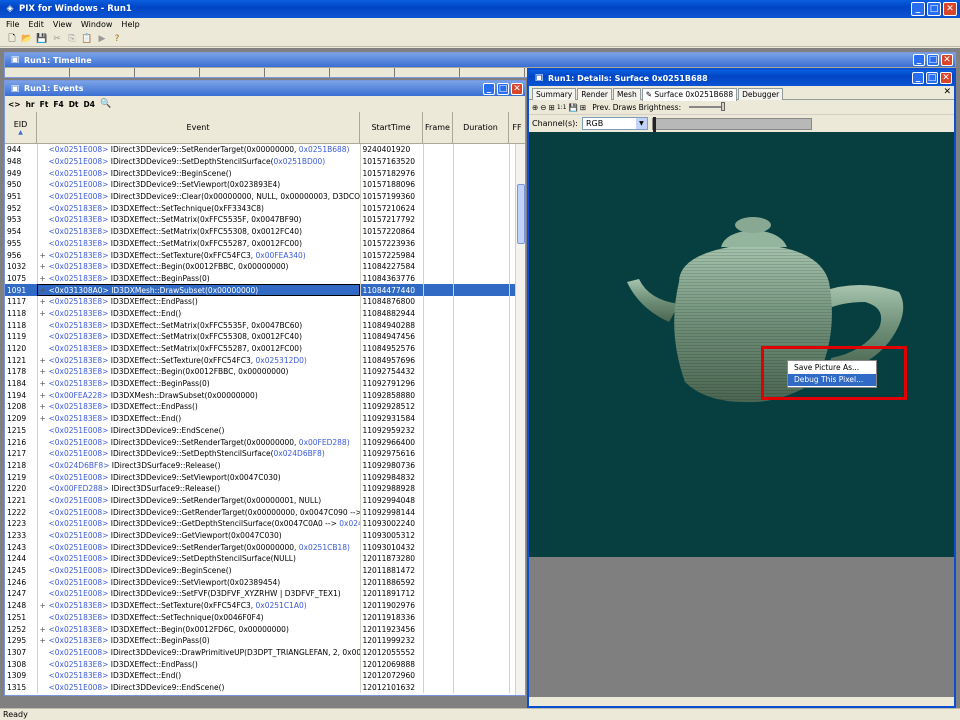 Image resolution: width=960 pixels, height=720 pixels. What do you see at coordinates (281, 605) in the screenshot?
I see `event-argument-link: 0x0251C1A0)` at bounding box center [281, 605].